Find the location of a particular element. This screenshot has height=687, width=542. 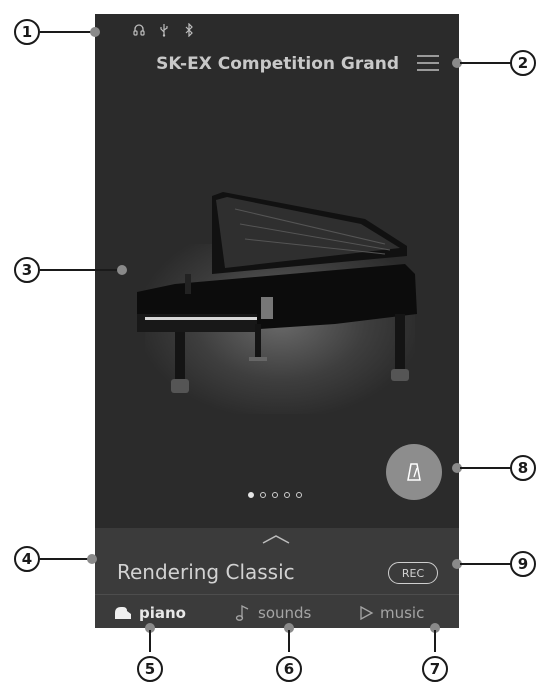

tab-label: music is located at coordinates (402, 613).